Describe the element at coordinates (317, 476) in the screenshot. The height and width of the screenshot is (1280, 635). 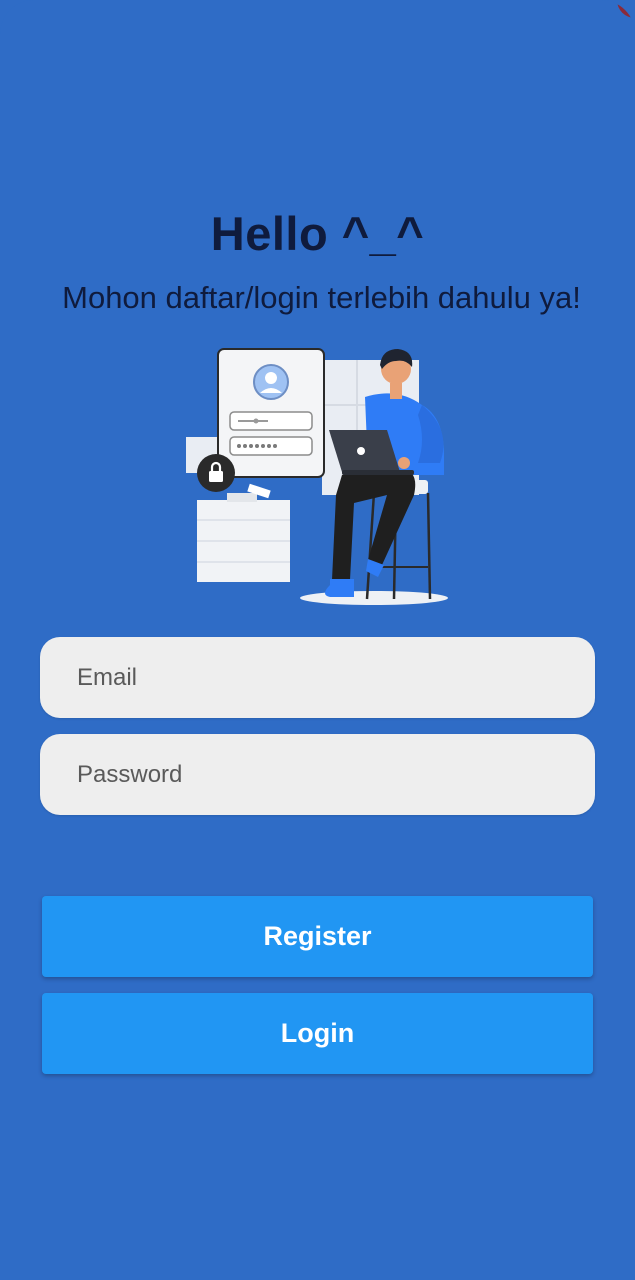
I see `login-illustration` at that location.